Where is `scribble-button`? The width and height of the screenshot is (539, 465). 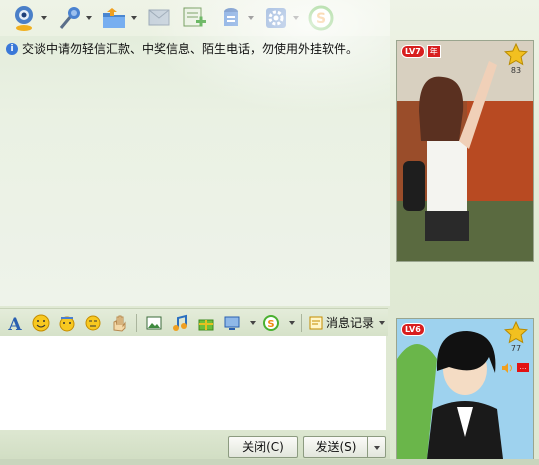 scribble-button is located at coordinates (93, 323).